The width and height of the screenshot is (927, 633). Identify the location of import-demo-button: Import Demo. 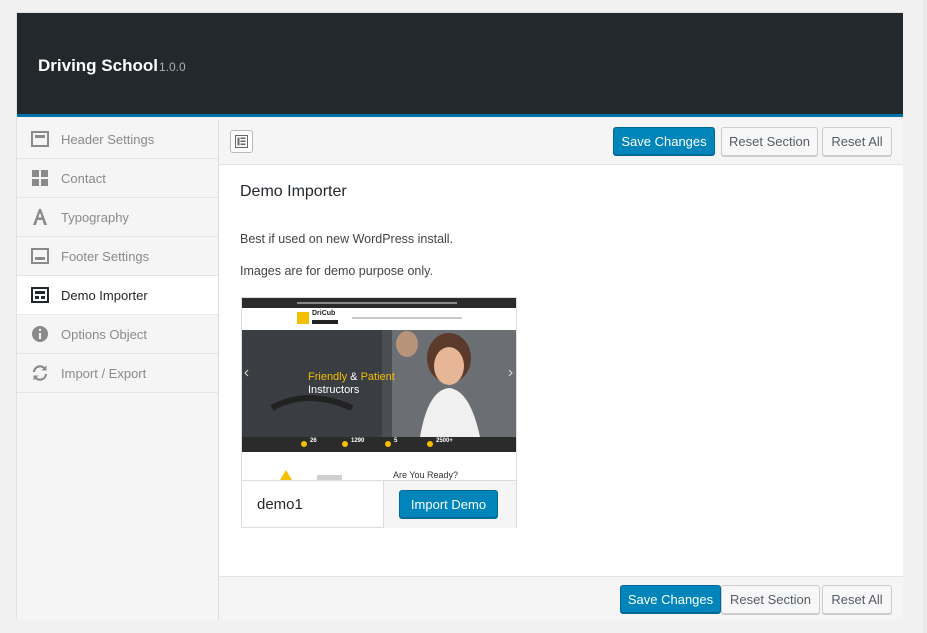
(448, 504).